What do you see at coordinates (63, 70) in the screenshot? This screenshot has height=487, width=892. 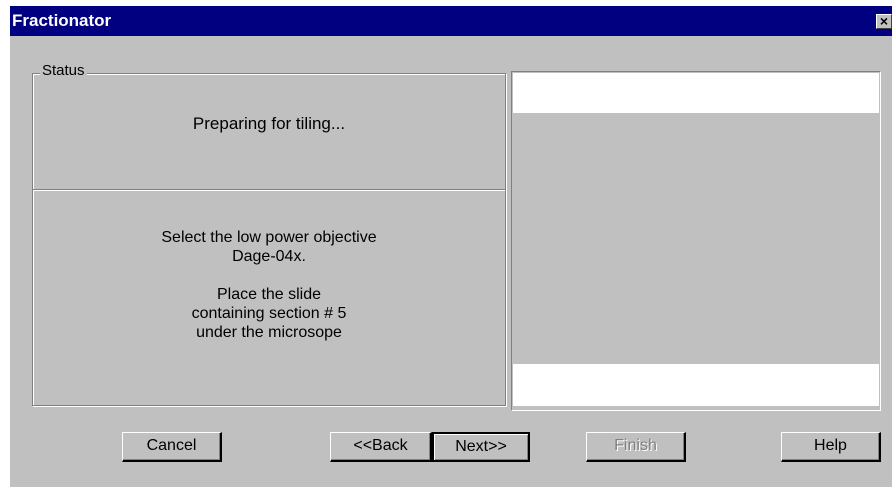 I see `status-group-label: Status` at bounding box center [63, 70].